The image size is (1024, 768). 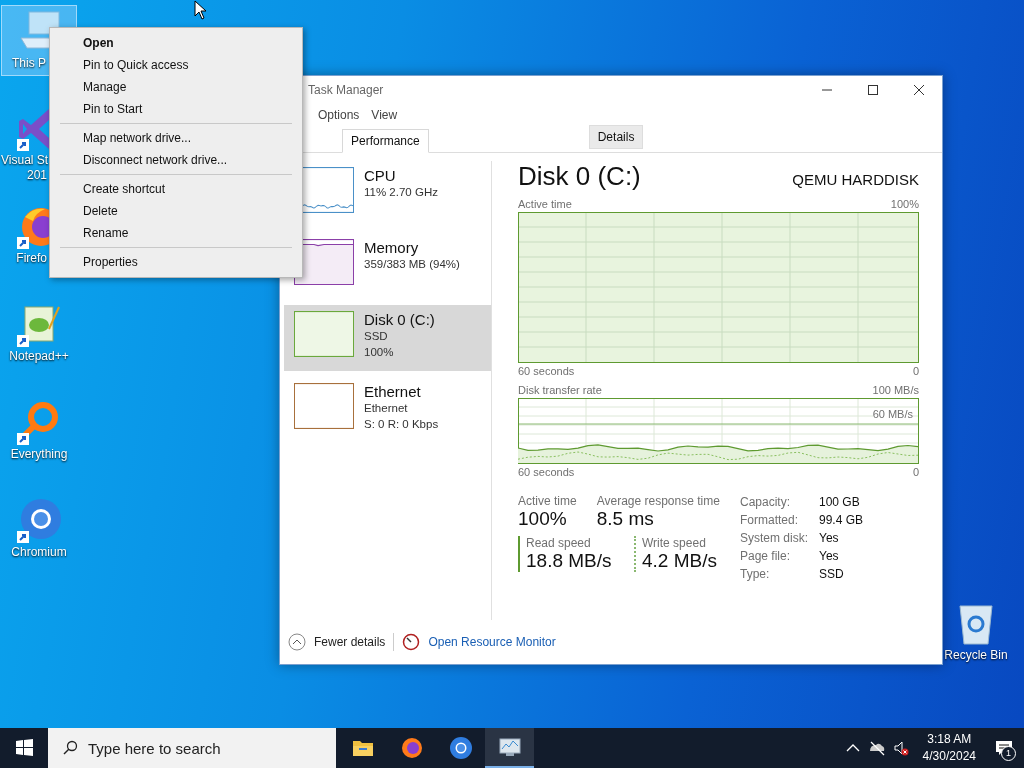 What do you see at coordinates (560, 390) in the screenshot?
I see `chart-label: Disk transfer rate` at bounding box center [560, 390].